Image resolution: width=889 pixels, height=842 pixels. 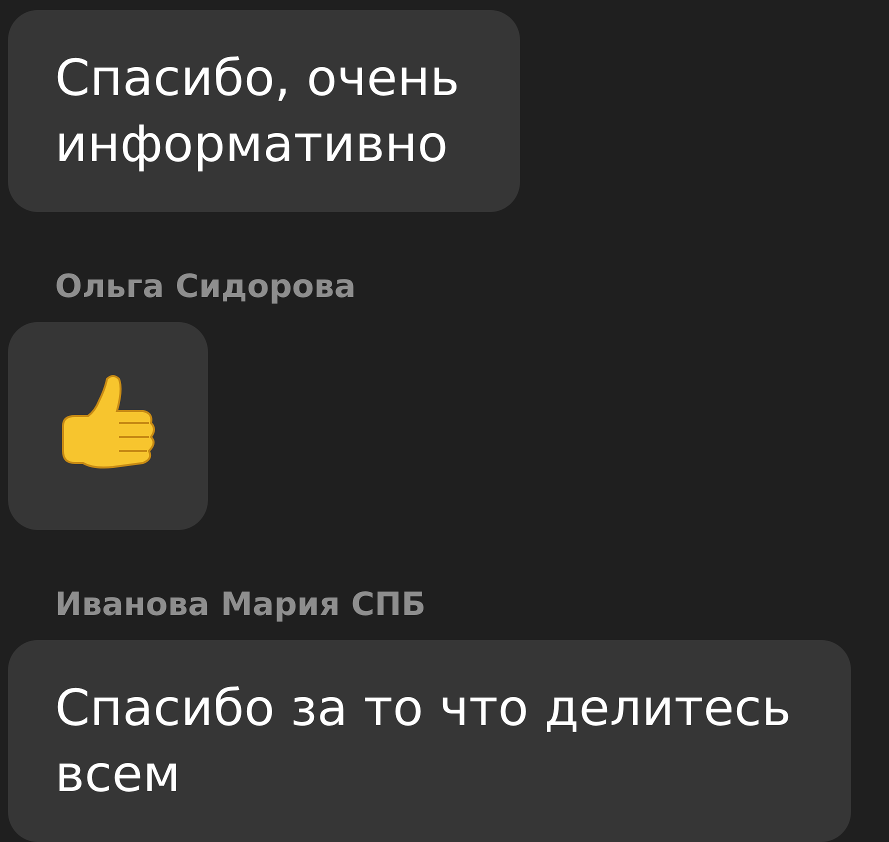 What do you see at coordinates (264, 111) in the screenshot?
I see `message-bubble: Спасибо, очень информативно` at bounding box center [264, 111].